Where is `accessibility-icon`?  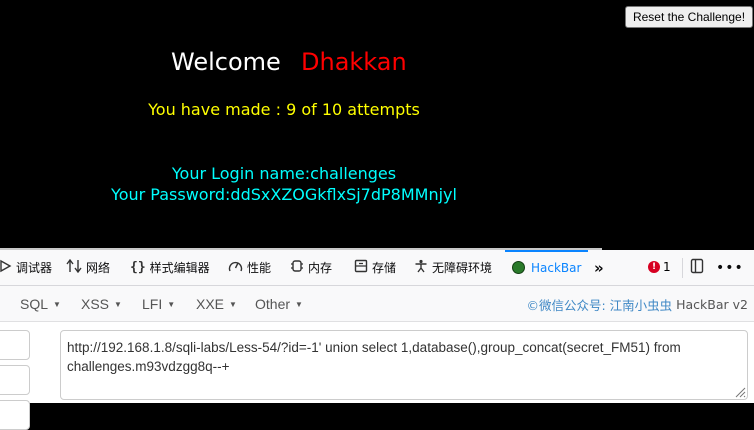
accessibility-icon is located at coordinates (421, 268).